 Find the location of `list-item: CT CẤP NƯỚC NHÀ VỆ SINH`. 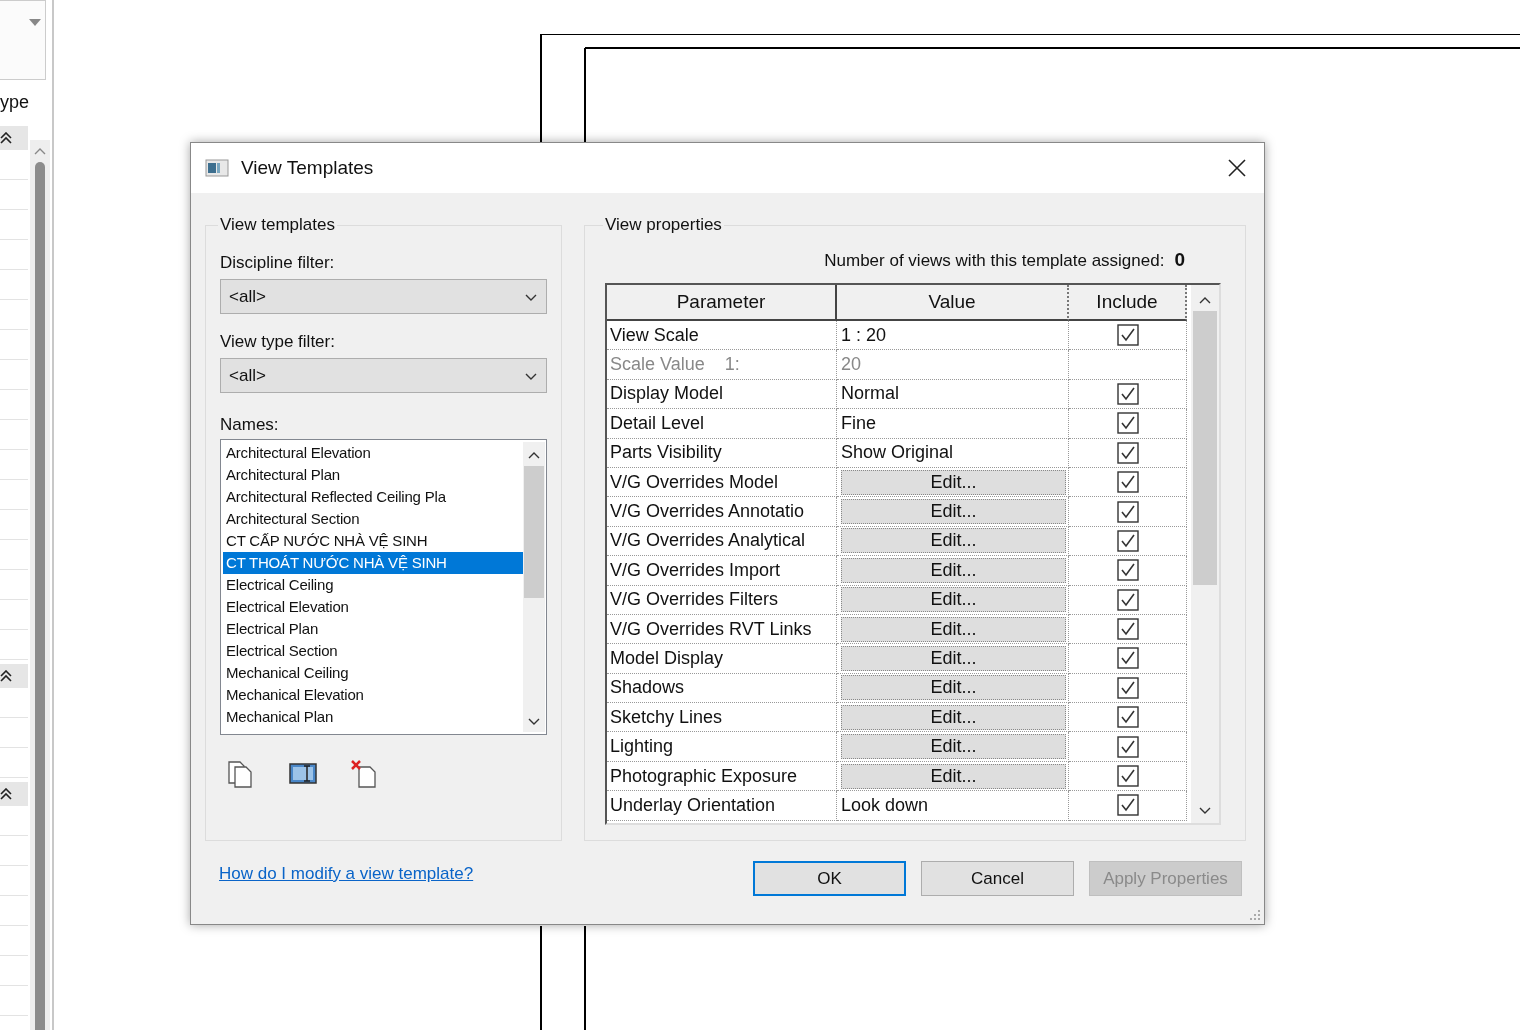

list-item: CT CẤP NƯỚC NHÀ VỆ SINH is located at coordinates (373, 541).